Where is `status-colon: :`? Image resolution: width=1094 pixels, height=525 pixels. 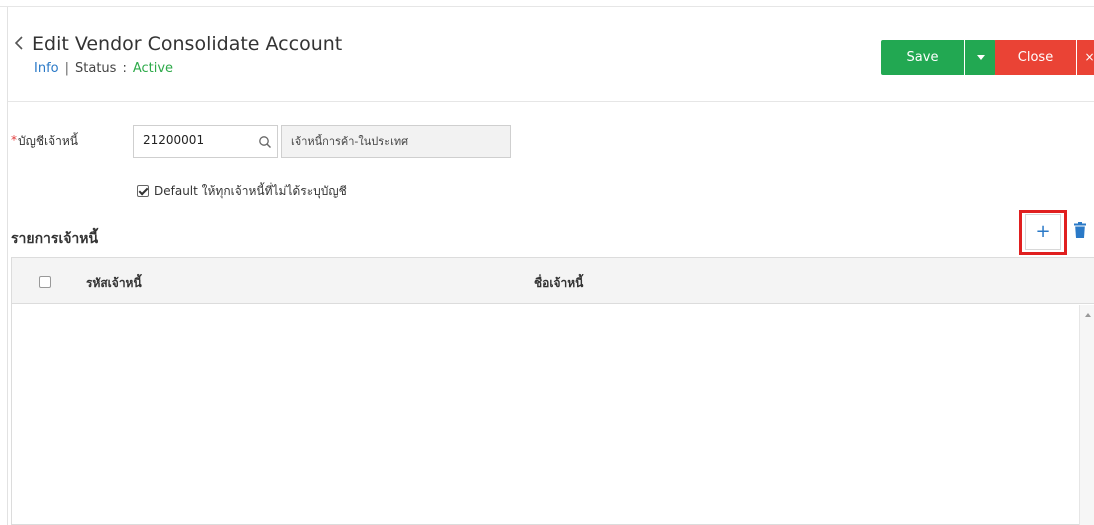
status-colon: : is located at coordinates (124, 68).